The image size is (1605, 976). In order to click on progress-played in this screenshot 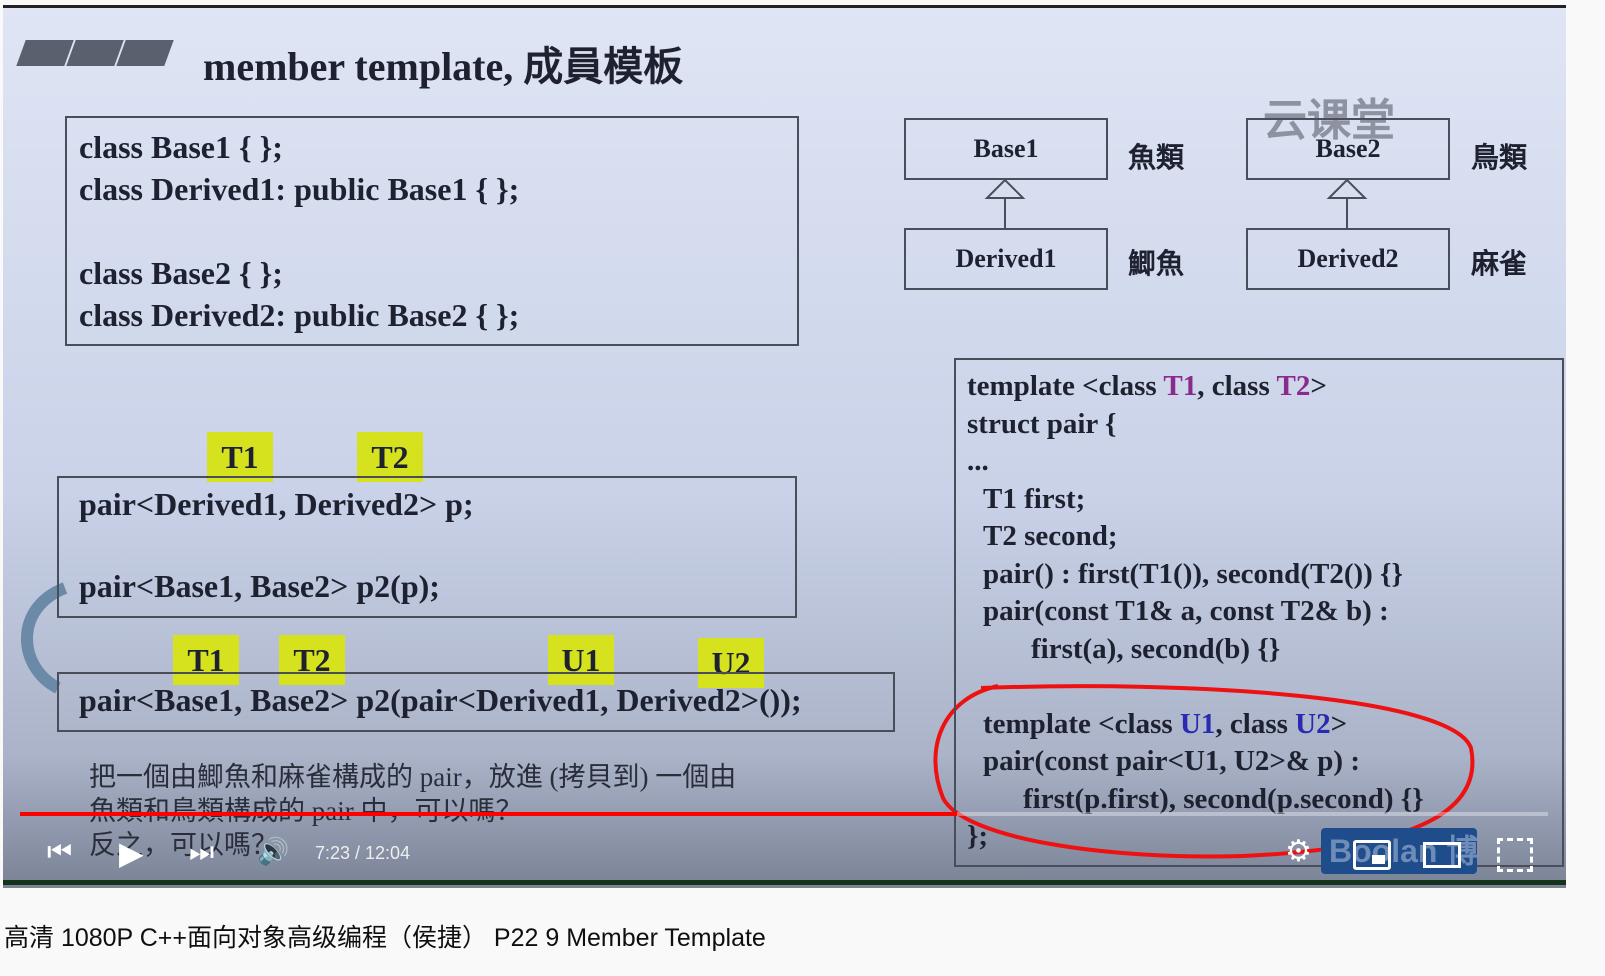, I will do `click(488, 814)`.